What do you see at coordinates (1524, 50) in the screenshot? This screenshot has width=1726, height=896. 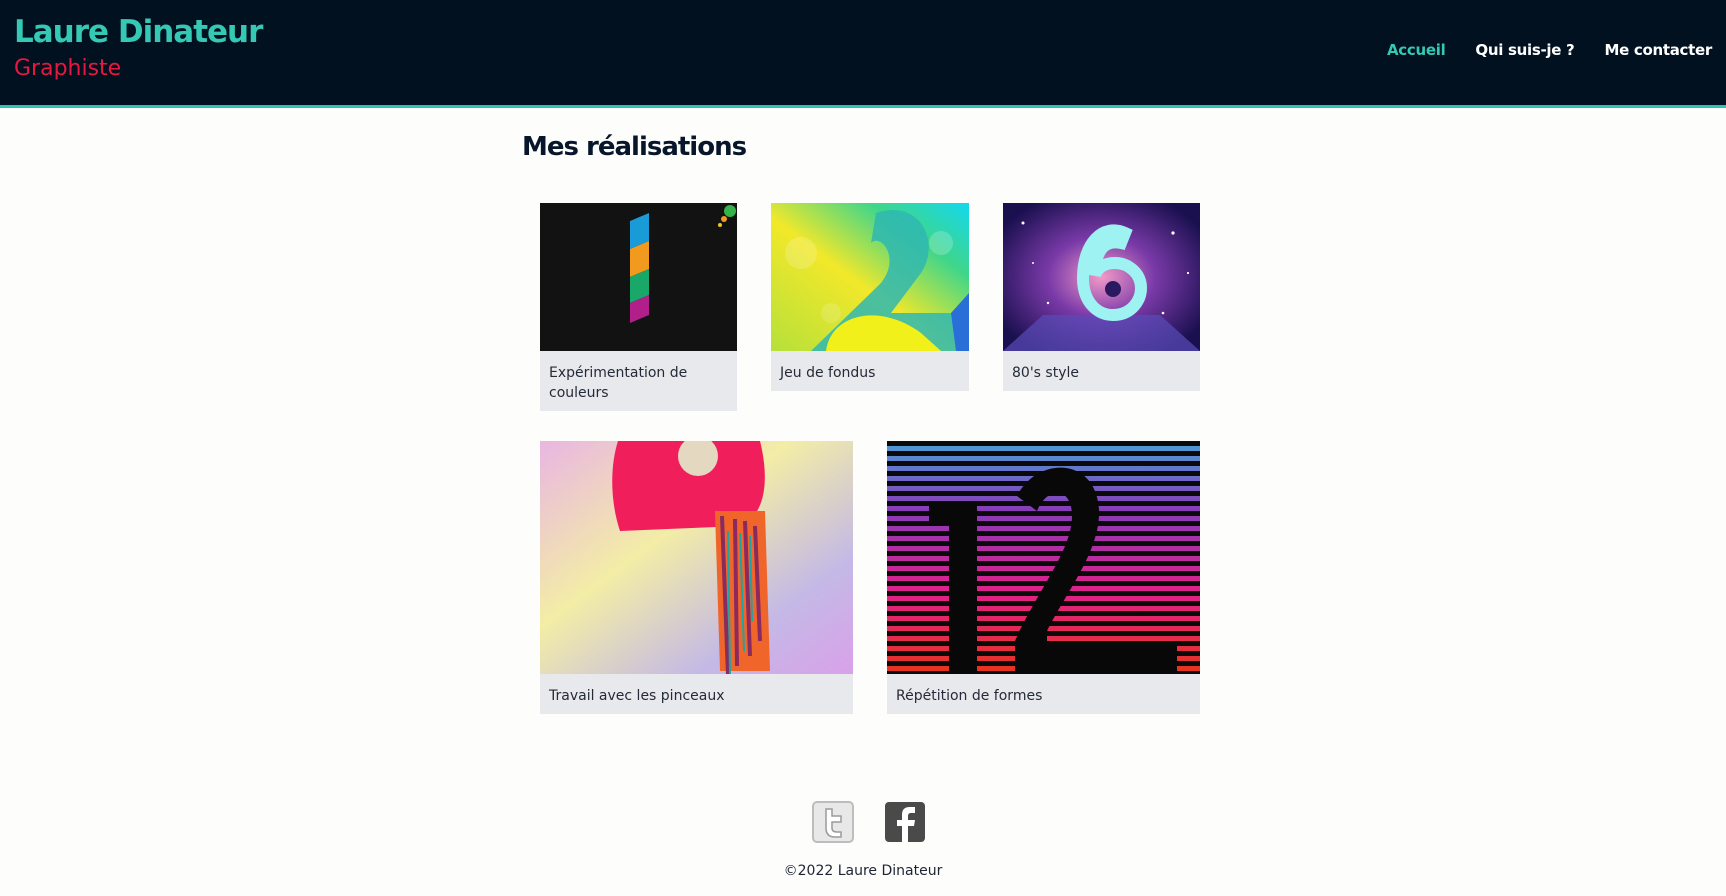 I see `nav-link-qui-suis-je: Qui suis-je ?` at bounding box center [1524, 50].